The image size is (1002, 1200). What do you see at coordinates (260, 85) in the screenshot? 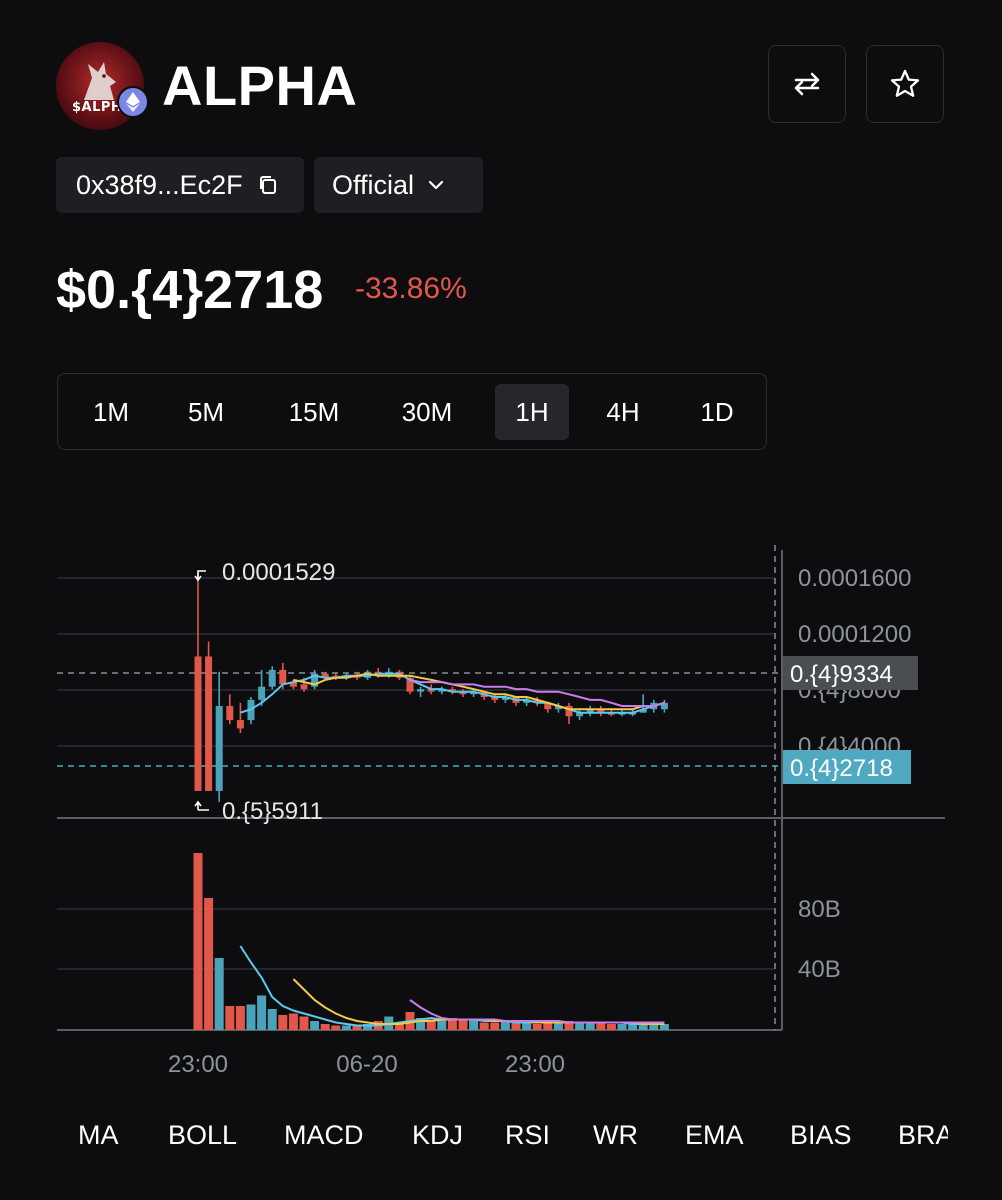
I see `token-name: ALPHA` at bounding box center [260, 85].